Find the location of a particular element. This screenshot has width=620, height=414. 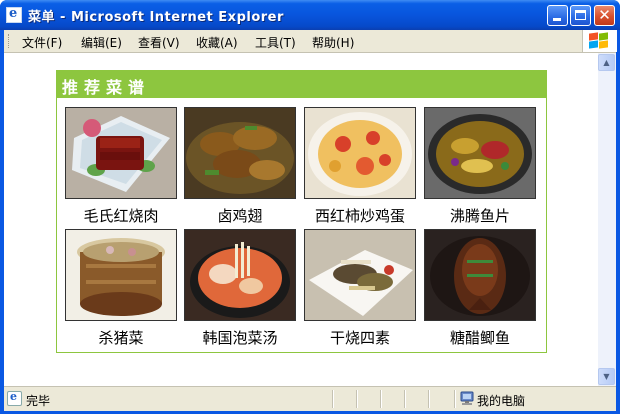

dish-card: 西红柿炒鸡蛋 is located at coordinates (360, 166).